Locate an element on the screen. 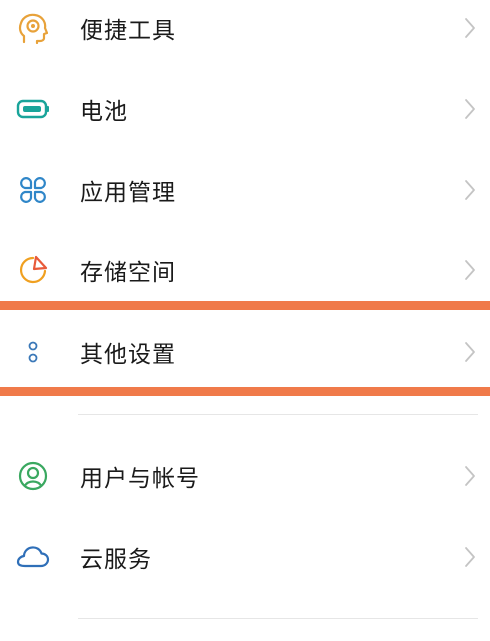 This screenshot has height=641, width=490. settings-item-label: 云服务 is located at coordinates (116, 560).